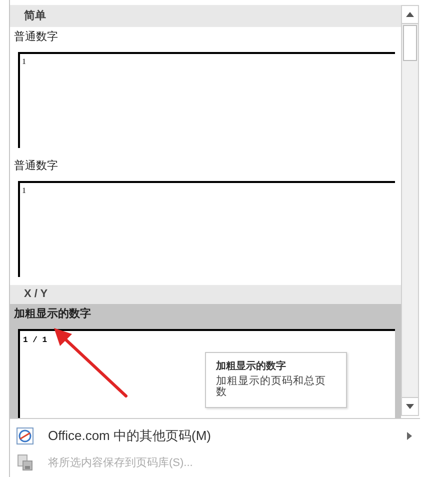  What do you see at coordinates (35, 341) in the screenshot?
I see `page-number: 1 / 1` at bounding box center [35, 341].